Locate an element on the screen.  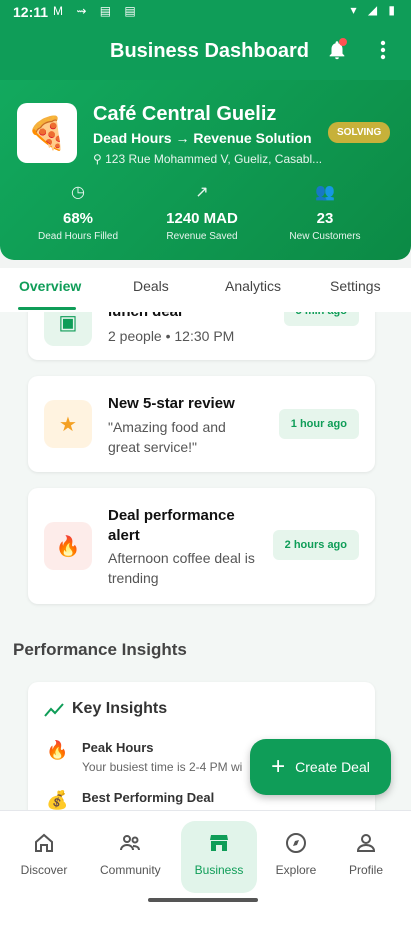
create-deal-button: + Create Deal is located at coordinates (320, 767).